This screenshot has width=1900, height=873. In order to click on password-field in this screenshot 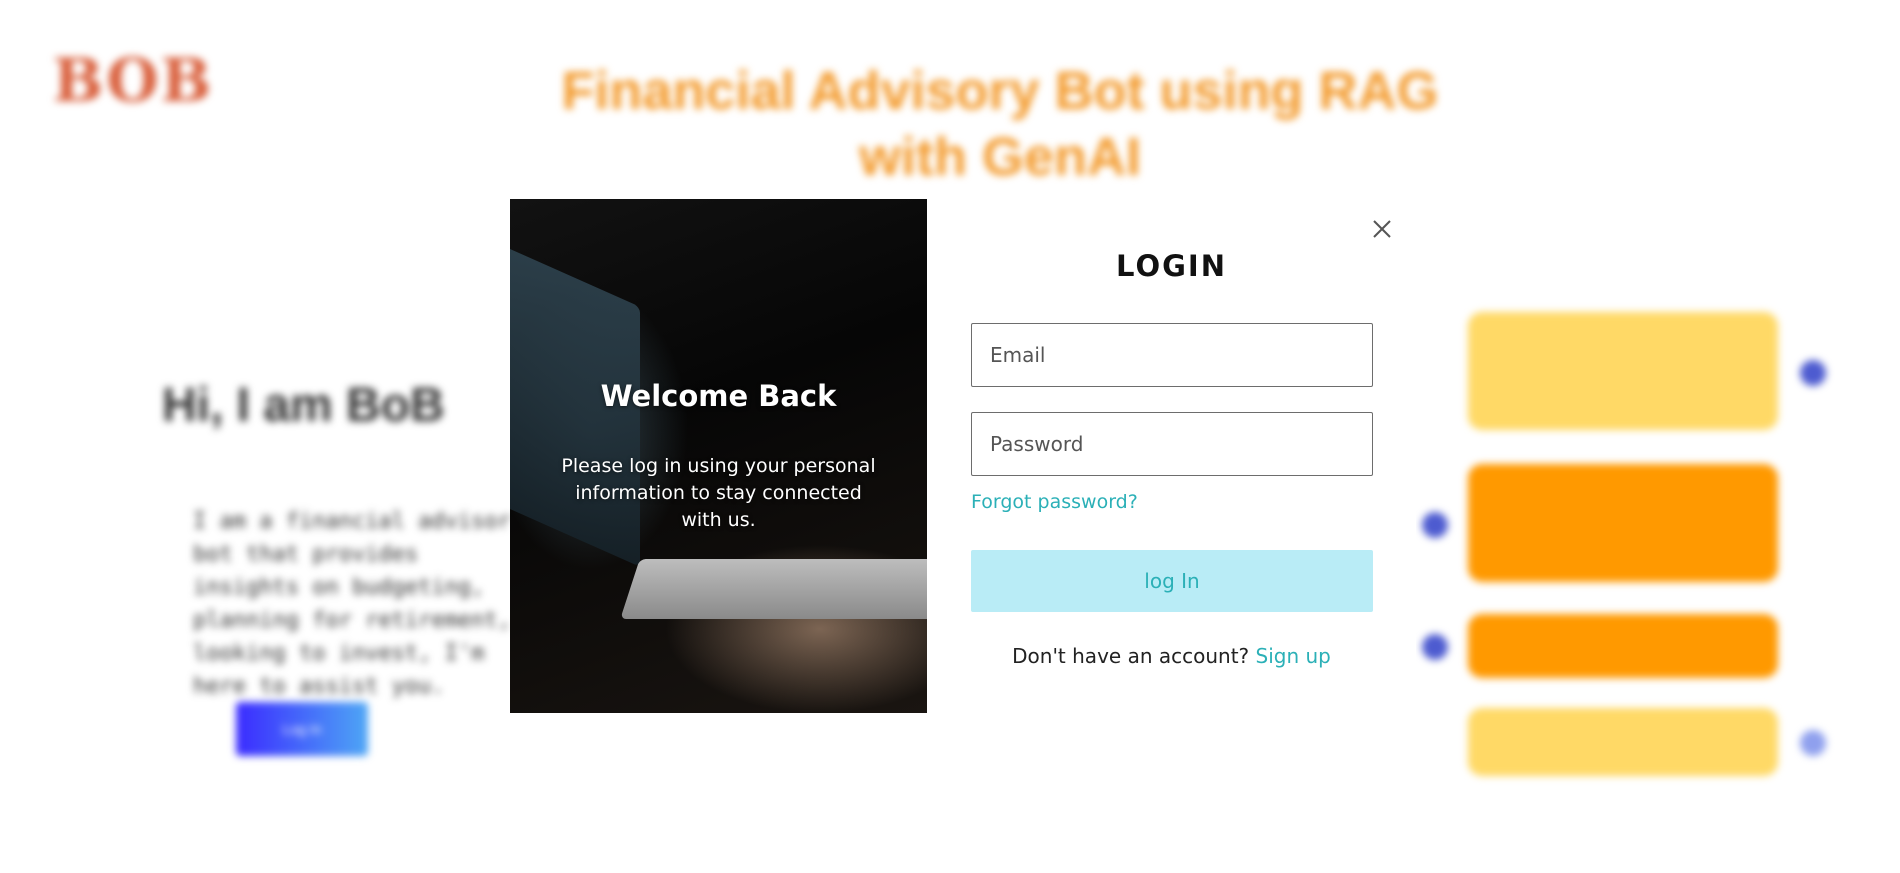, I will do `click(1172, 444)`.